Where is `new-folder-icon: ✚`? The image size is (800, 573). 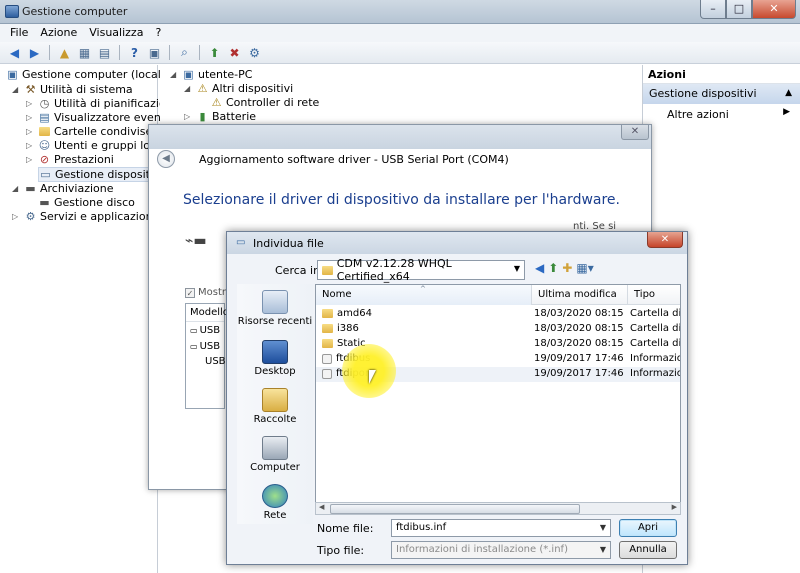 new-folder-icon: ✚ is located at coordinates (567, 268).